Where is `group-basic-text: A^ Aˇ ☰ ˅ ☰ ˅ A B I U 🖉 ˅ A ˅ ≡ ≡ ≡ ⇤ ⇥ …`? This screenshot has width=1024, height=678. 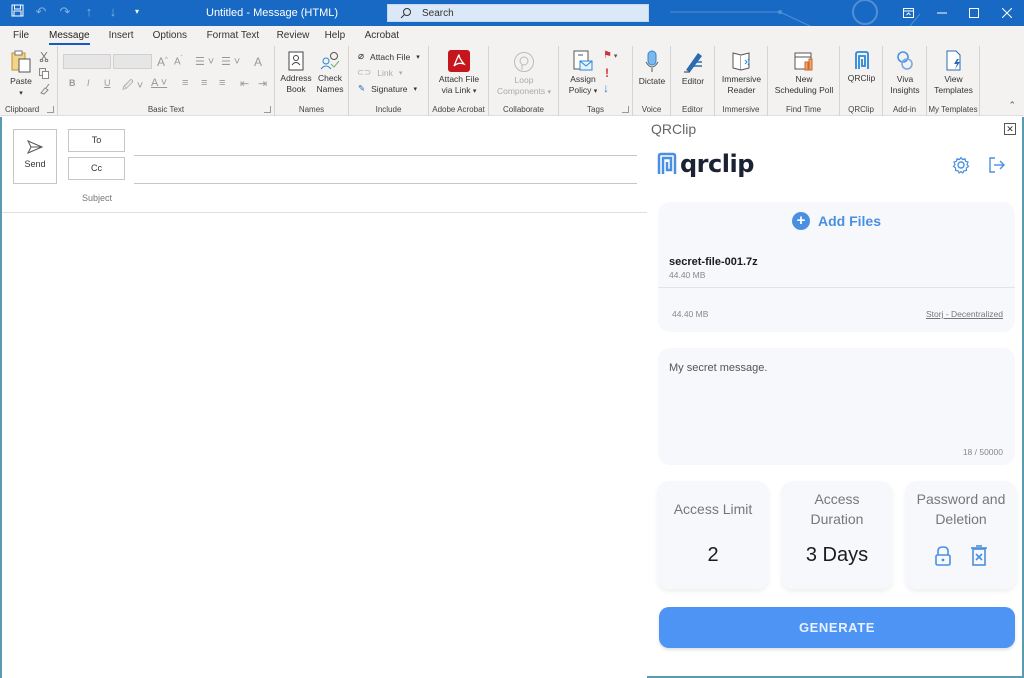
group-basic-text: A^ Aˇ ☰ ˅ ☰ ˅ A B I U 🖉 ˅ A ˅ ≡ ≡ ≡ ⇤ ⇥ … is located at coordinates (166, 81).